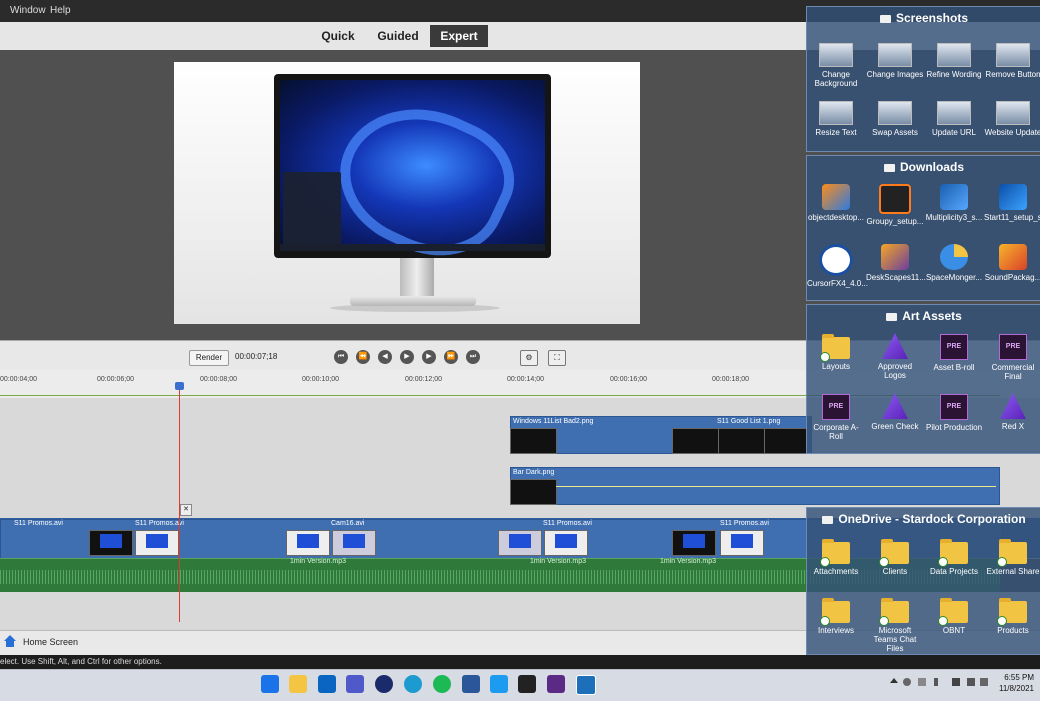  I want to click on folder-icon, so click(889, 168).